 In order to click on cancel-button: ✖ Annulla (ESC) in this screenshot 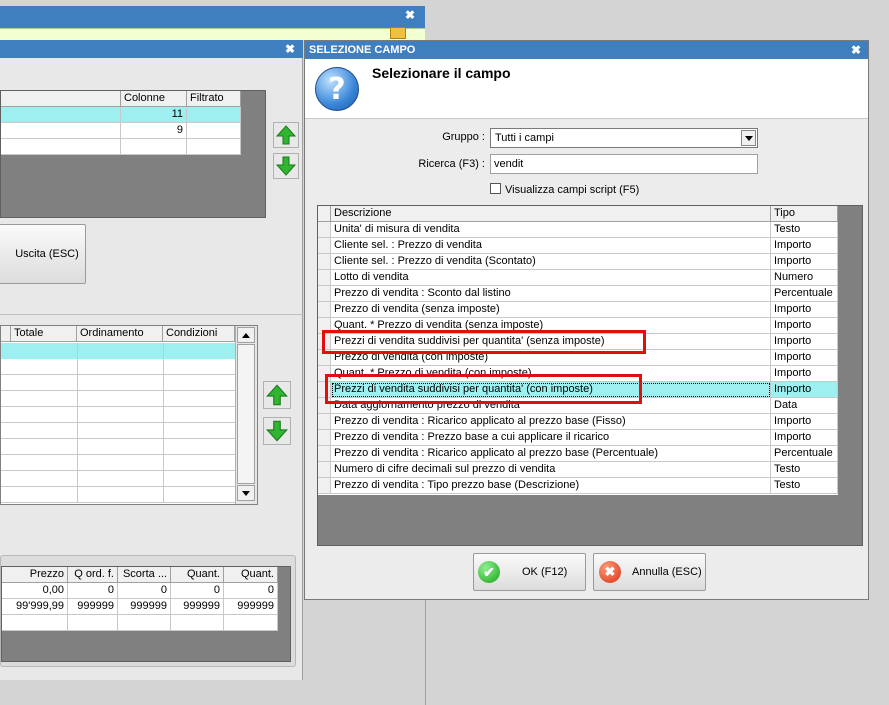, I will do `click(649, 572)`.